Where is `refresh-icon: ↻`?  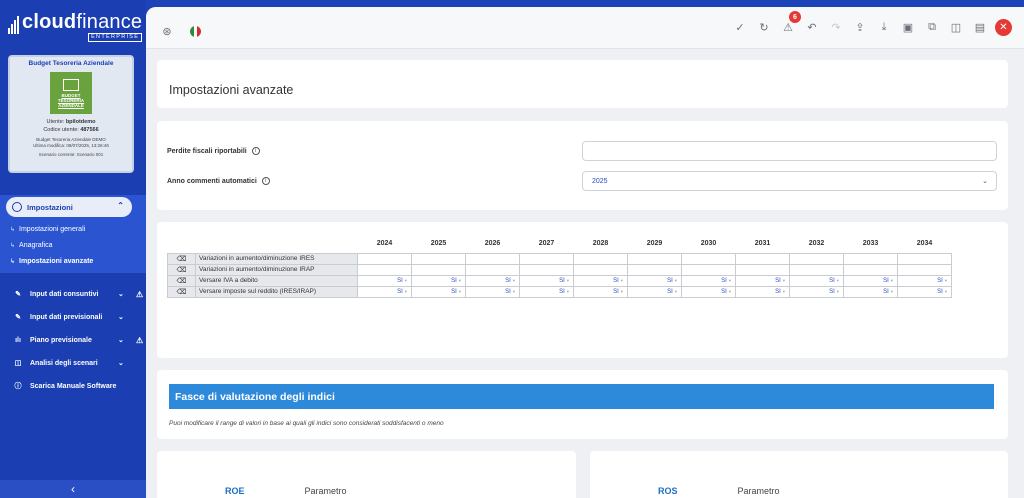 refresh-icon: ↻ is located at coordinates (764, 27).